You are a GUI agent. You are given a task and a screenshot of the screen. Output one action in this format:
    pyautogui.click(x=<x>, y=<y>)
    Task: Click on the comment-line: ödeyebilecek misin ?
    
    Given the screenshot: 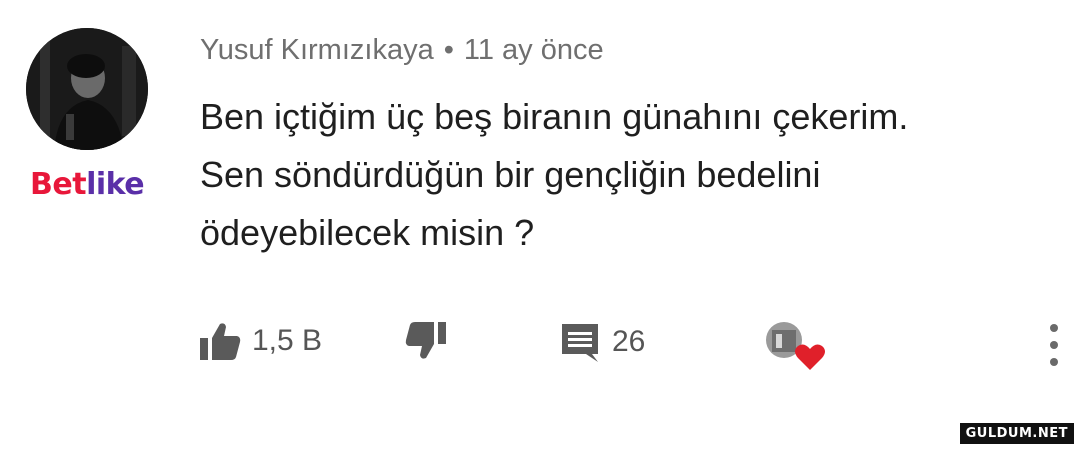 What is the action you would take?
    pyautogui.click(x=367, y=232)
    